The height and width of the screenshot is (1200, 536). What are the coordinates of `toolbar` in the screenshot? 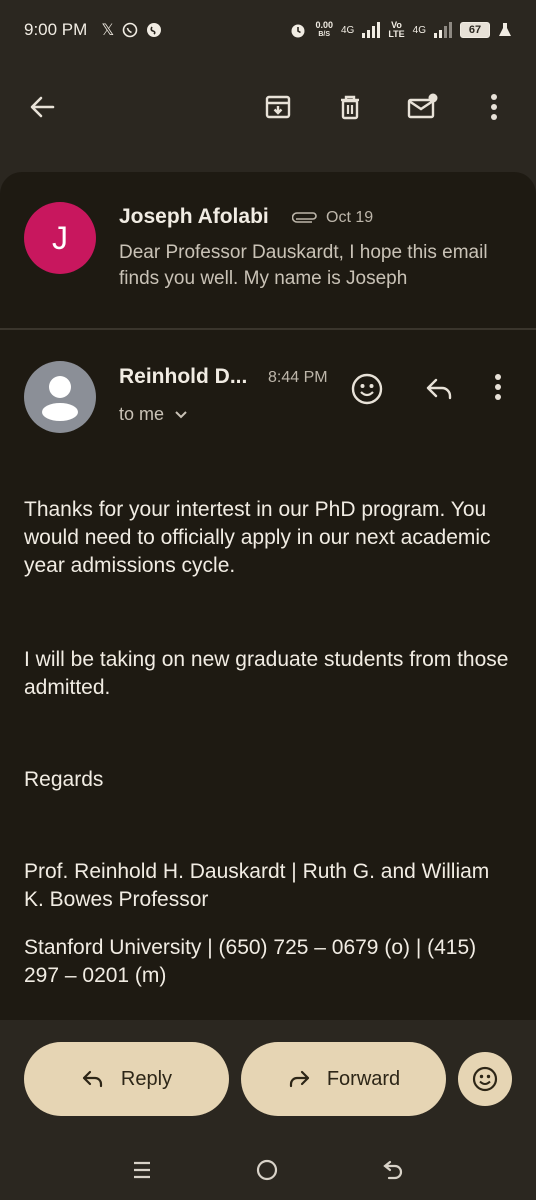 It's located at (268, 107).